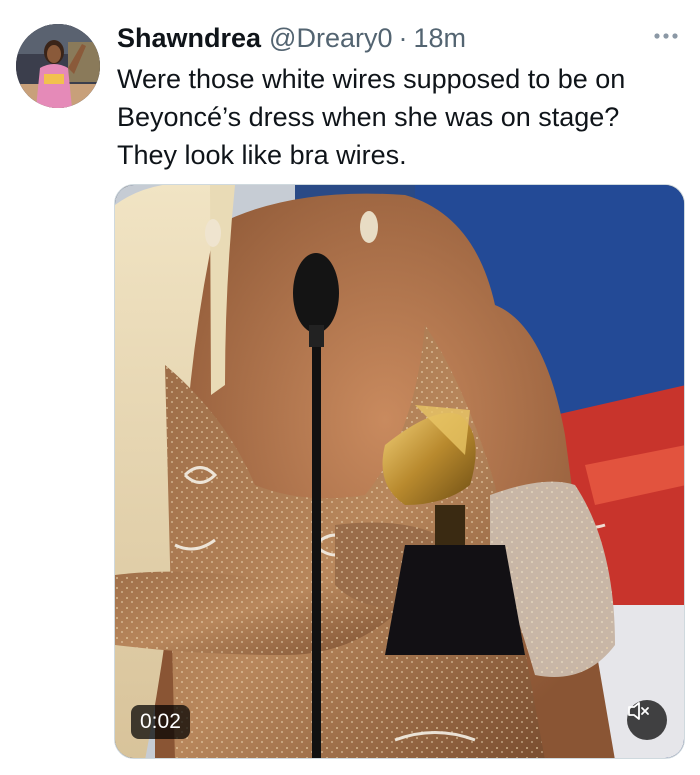  What do you see at coordinates (371, 79) in the screenshot?
I see `tweet-text-line: Were those white wires supposed to be on` at bounding box center [371, 79].